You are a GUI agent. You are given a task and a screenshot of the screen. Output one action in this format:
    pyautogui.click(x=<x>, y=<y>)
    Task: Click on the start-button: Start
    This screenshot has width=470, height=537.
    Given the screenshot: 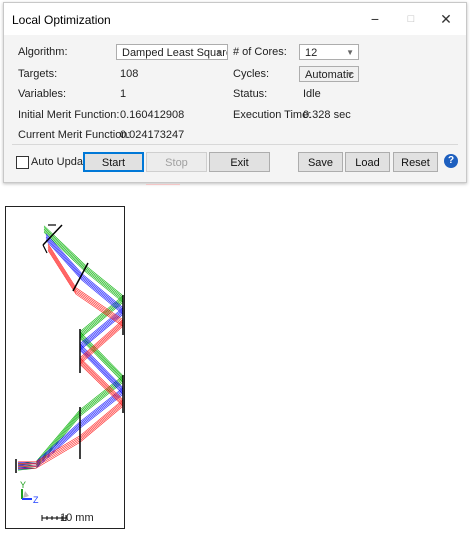 What is the action you would take?
    pyautogui.click(x=113, y=162)
    